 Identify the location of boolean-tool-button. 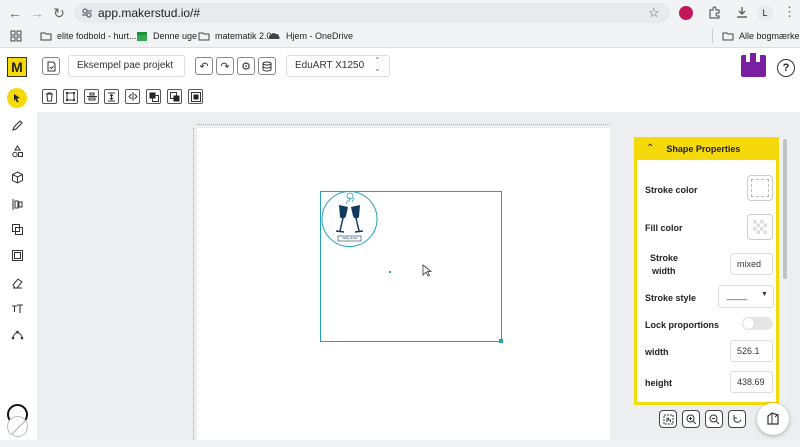
(17, 229).